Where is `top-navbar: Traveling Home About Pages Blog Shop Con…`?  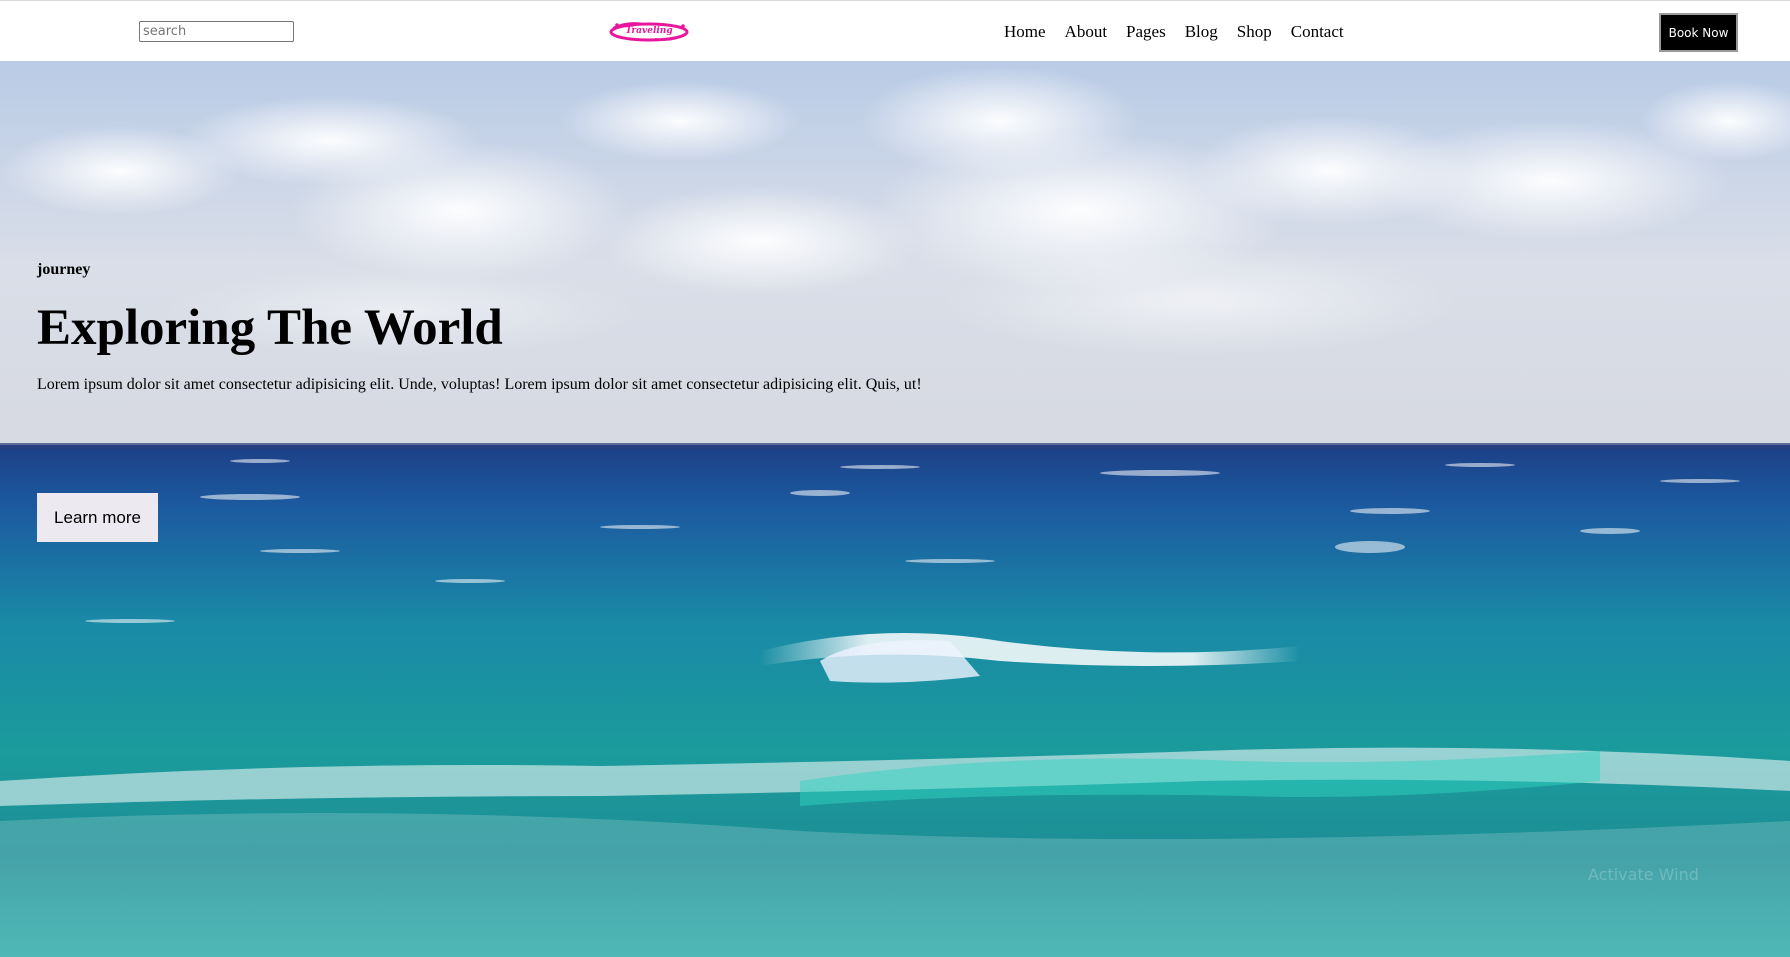 top-navbar: Traveling Home About Pages Blog Shop Con… is located at coordinates (895, 30).